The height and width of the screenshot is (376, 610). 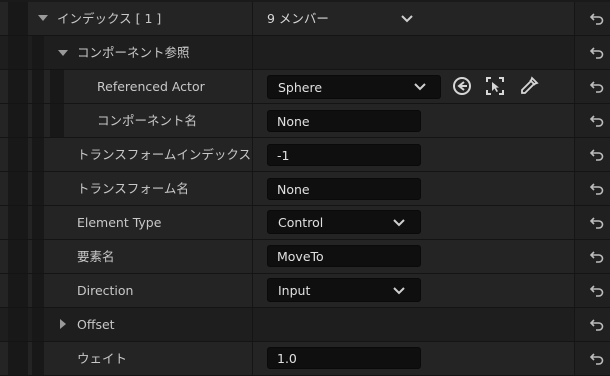 I want to click on direction-value: Input, so click(x=294, y=290).